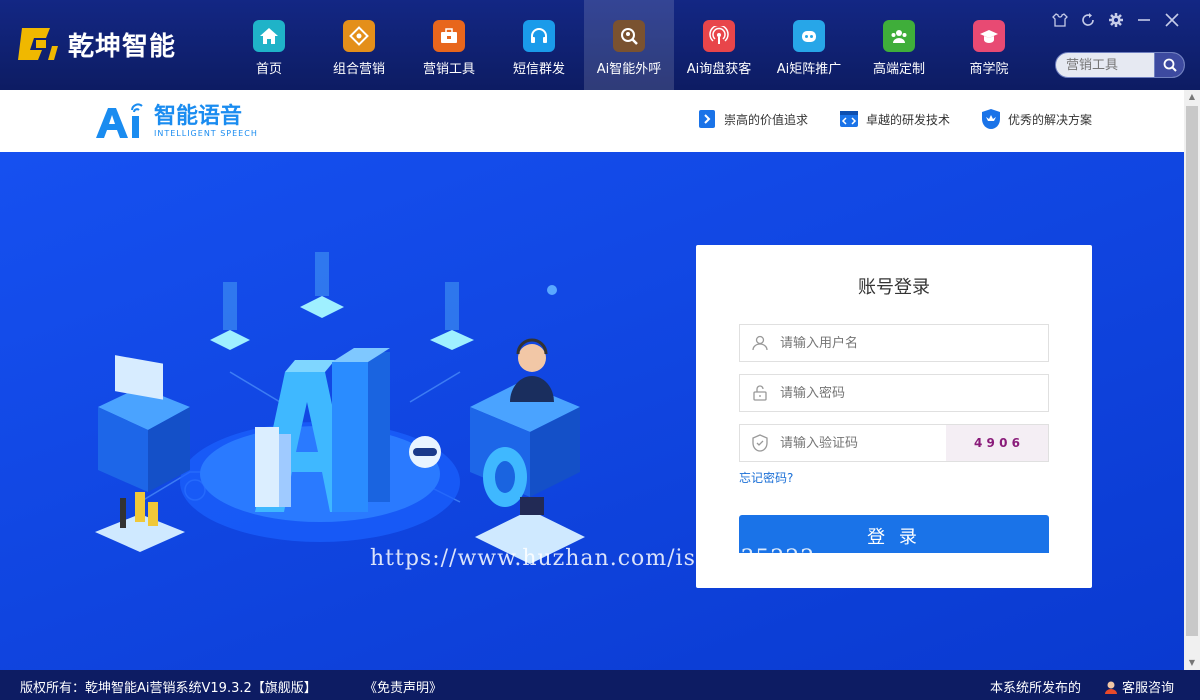 The image size is (1200, 700). I want to click on nav-label: Ai智能外呼, so click(629, 69).